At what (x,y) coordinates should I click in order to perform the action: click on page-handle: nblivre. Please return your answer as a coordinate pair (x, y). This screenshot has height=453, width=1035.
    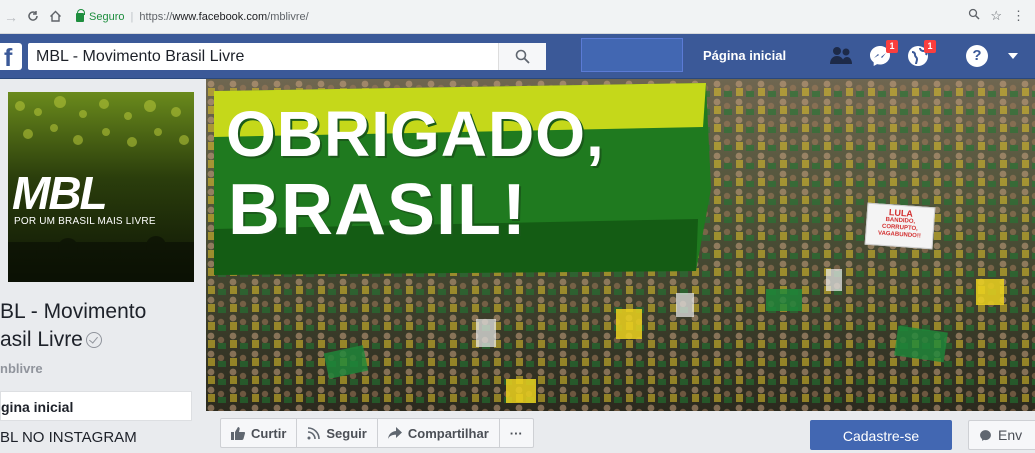
    Looking at the image, I should click on (21, 368).